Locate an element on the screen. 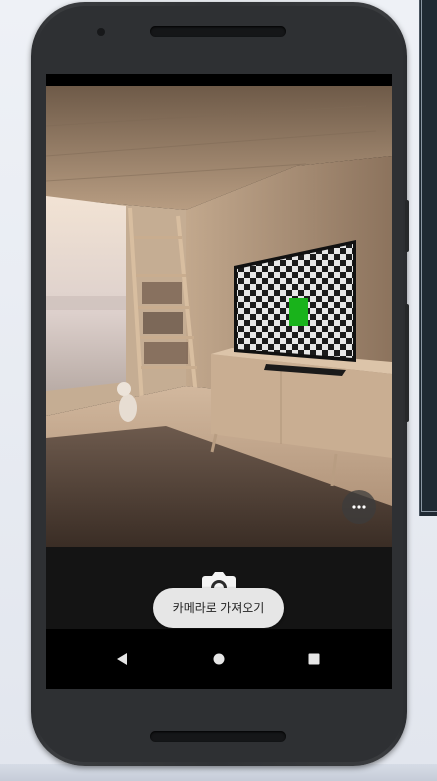 This screenshot has width=437, height=781. capture-bar: 카메라로 가져오기 is located at coordinates (219, 588).